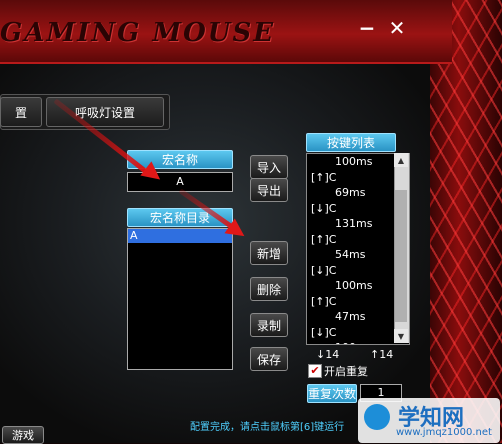 The height and width of the screenshot is (444, 502). I want to click on close-button: ✕, so click(397, 28).